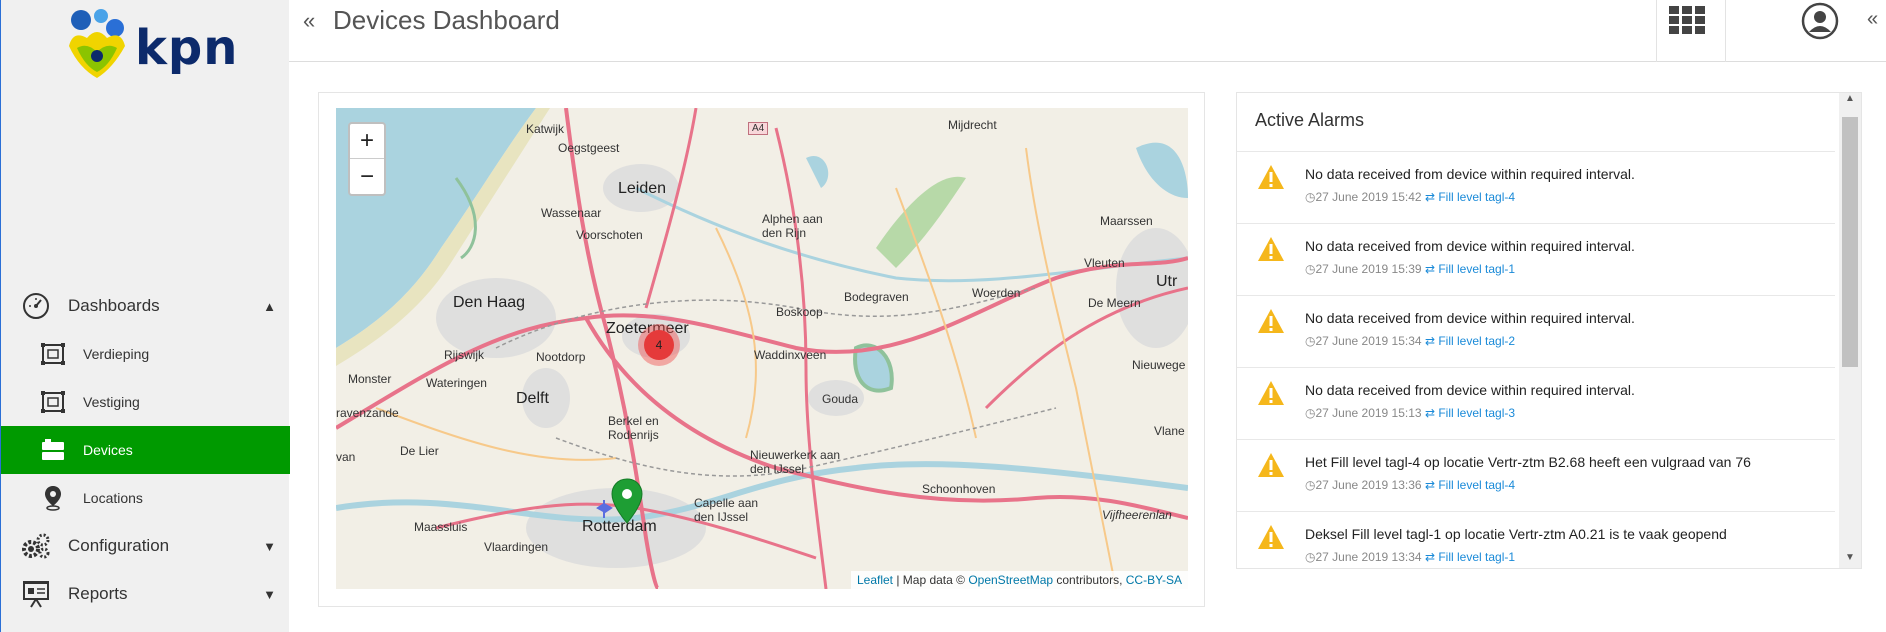 The width and height of the screenshot is (1886, 632). Describe the element at coordinates (269, 306) in the screenshot. I see `chevron-up-icon: ▲` at that location.